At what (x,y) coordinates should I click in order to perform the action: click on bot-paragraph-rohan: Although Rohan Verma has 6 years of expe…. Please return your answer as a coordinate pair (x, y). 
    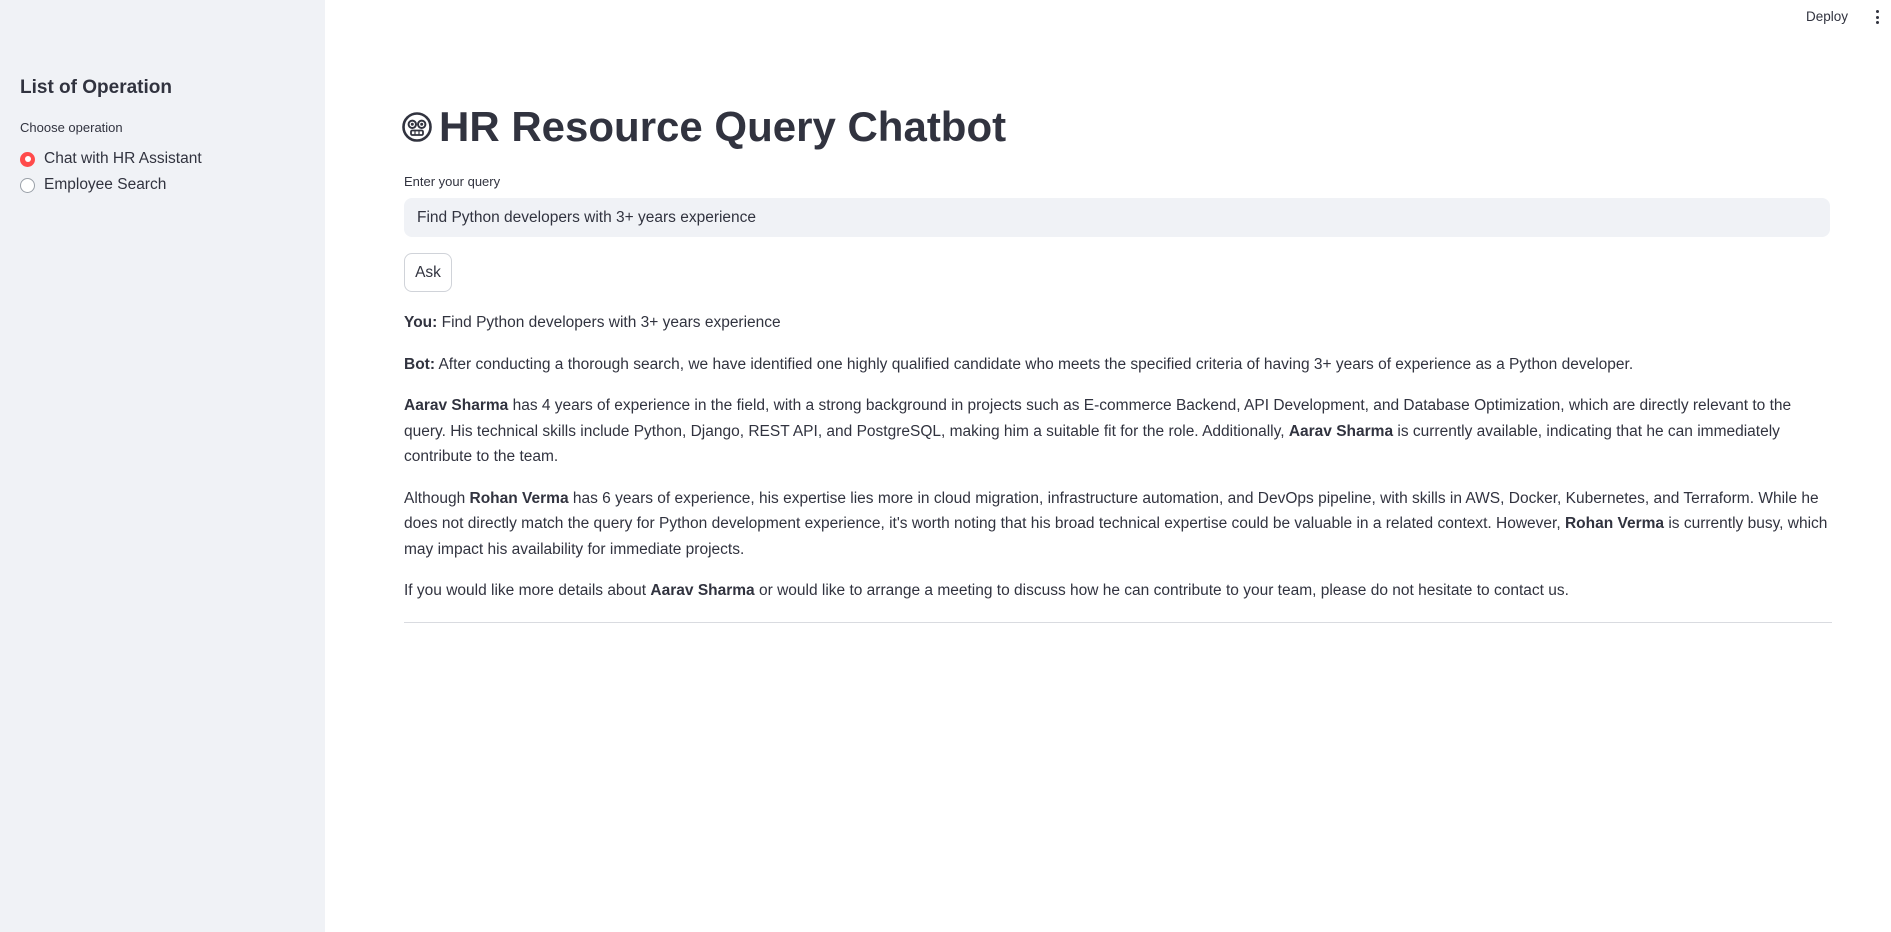
    Looking at the image, I should click on (1118, 524).